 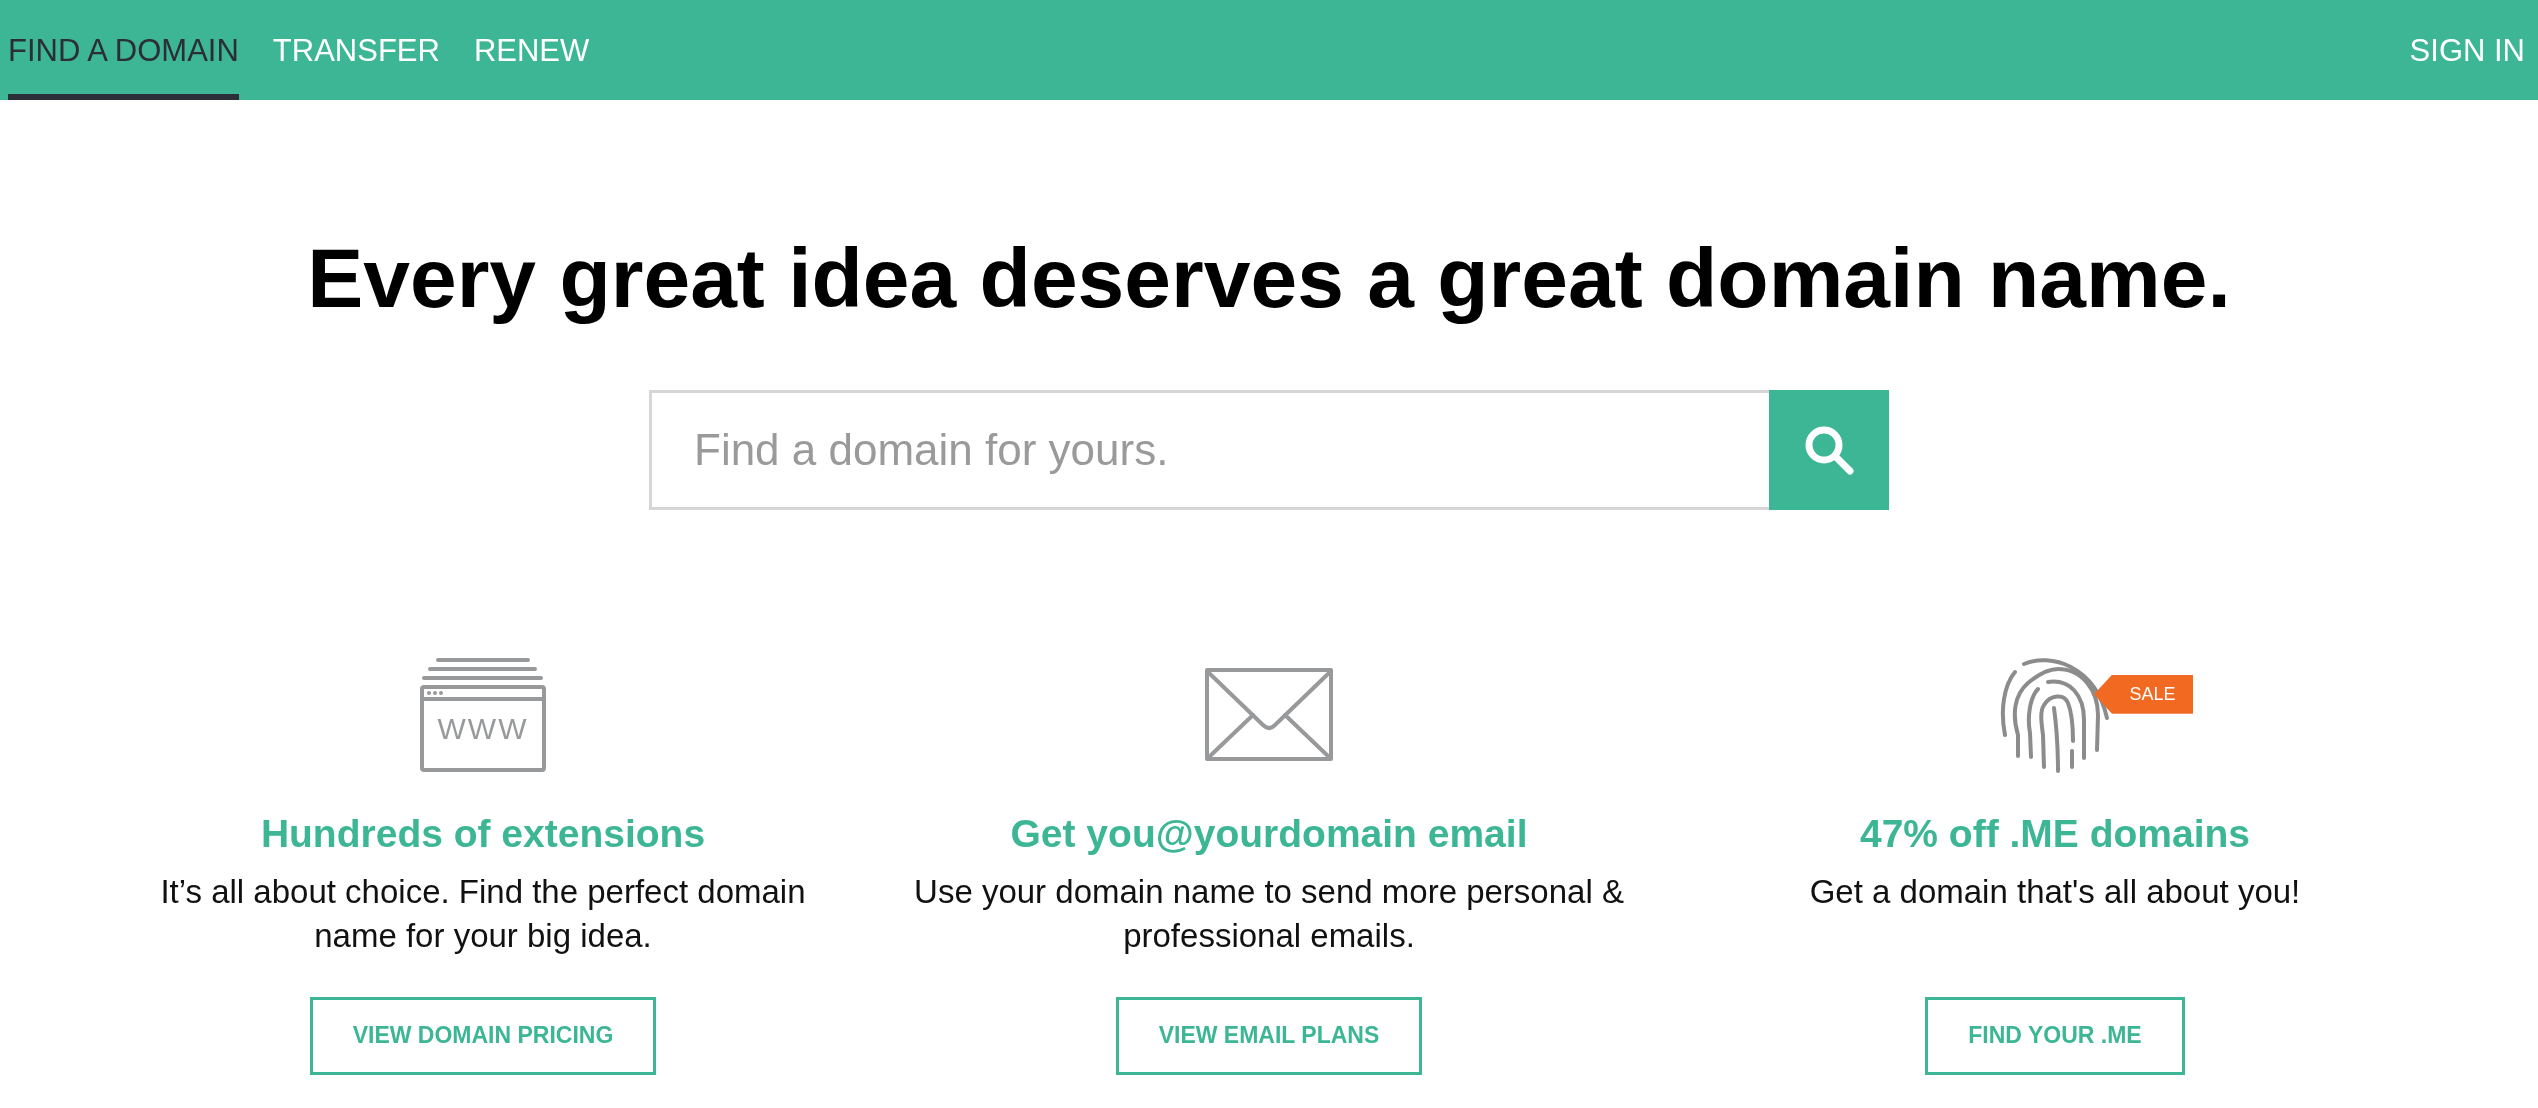 What do you see at coordinates (483, 833) in the screenshot?
I see `feature-title: Hundreds of extensions` at bounding box center [483, 833].